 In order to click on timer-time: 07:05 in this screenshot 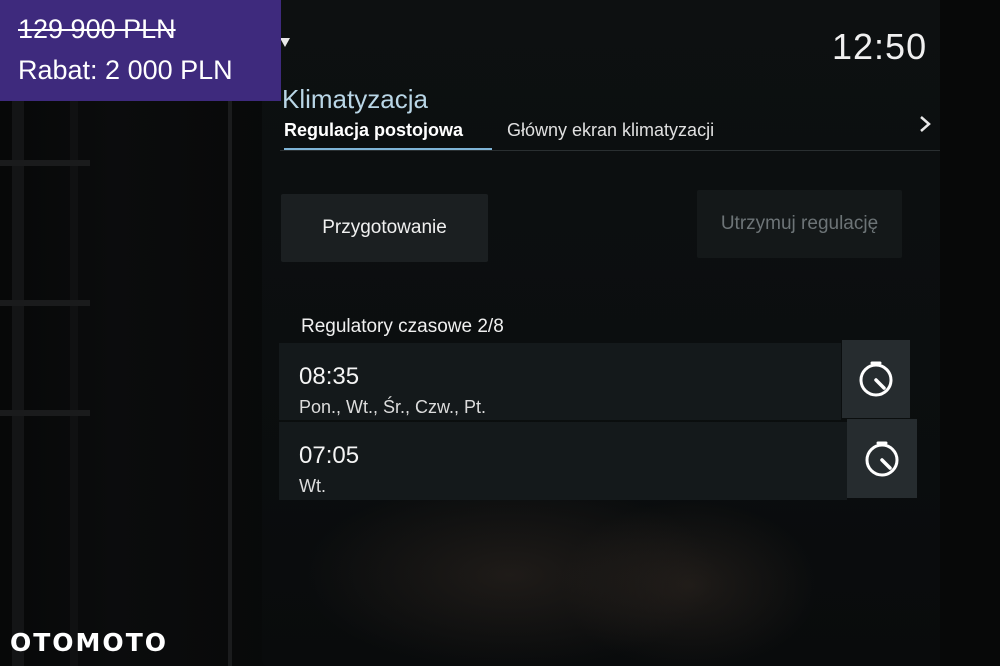, I will do `click(329, 455)`.